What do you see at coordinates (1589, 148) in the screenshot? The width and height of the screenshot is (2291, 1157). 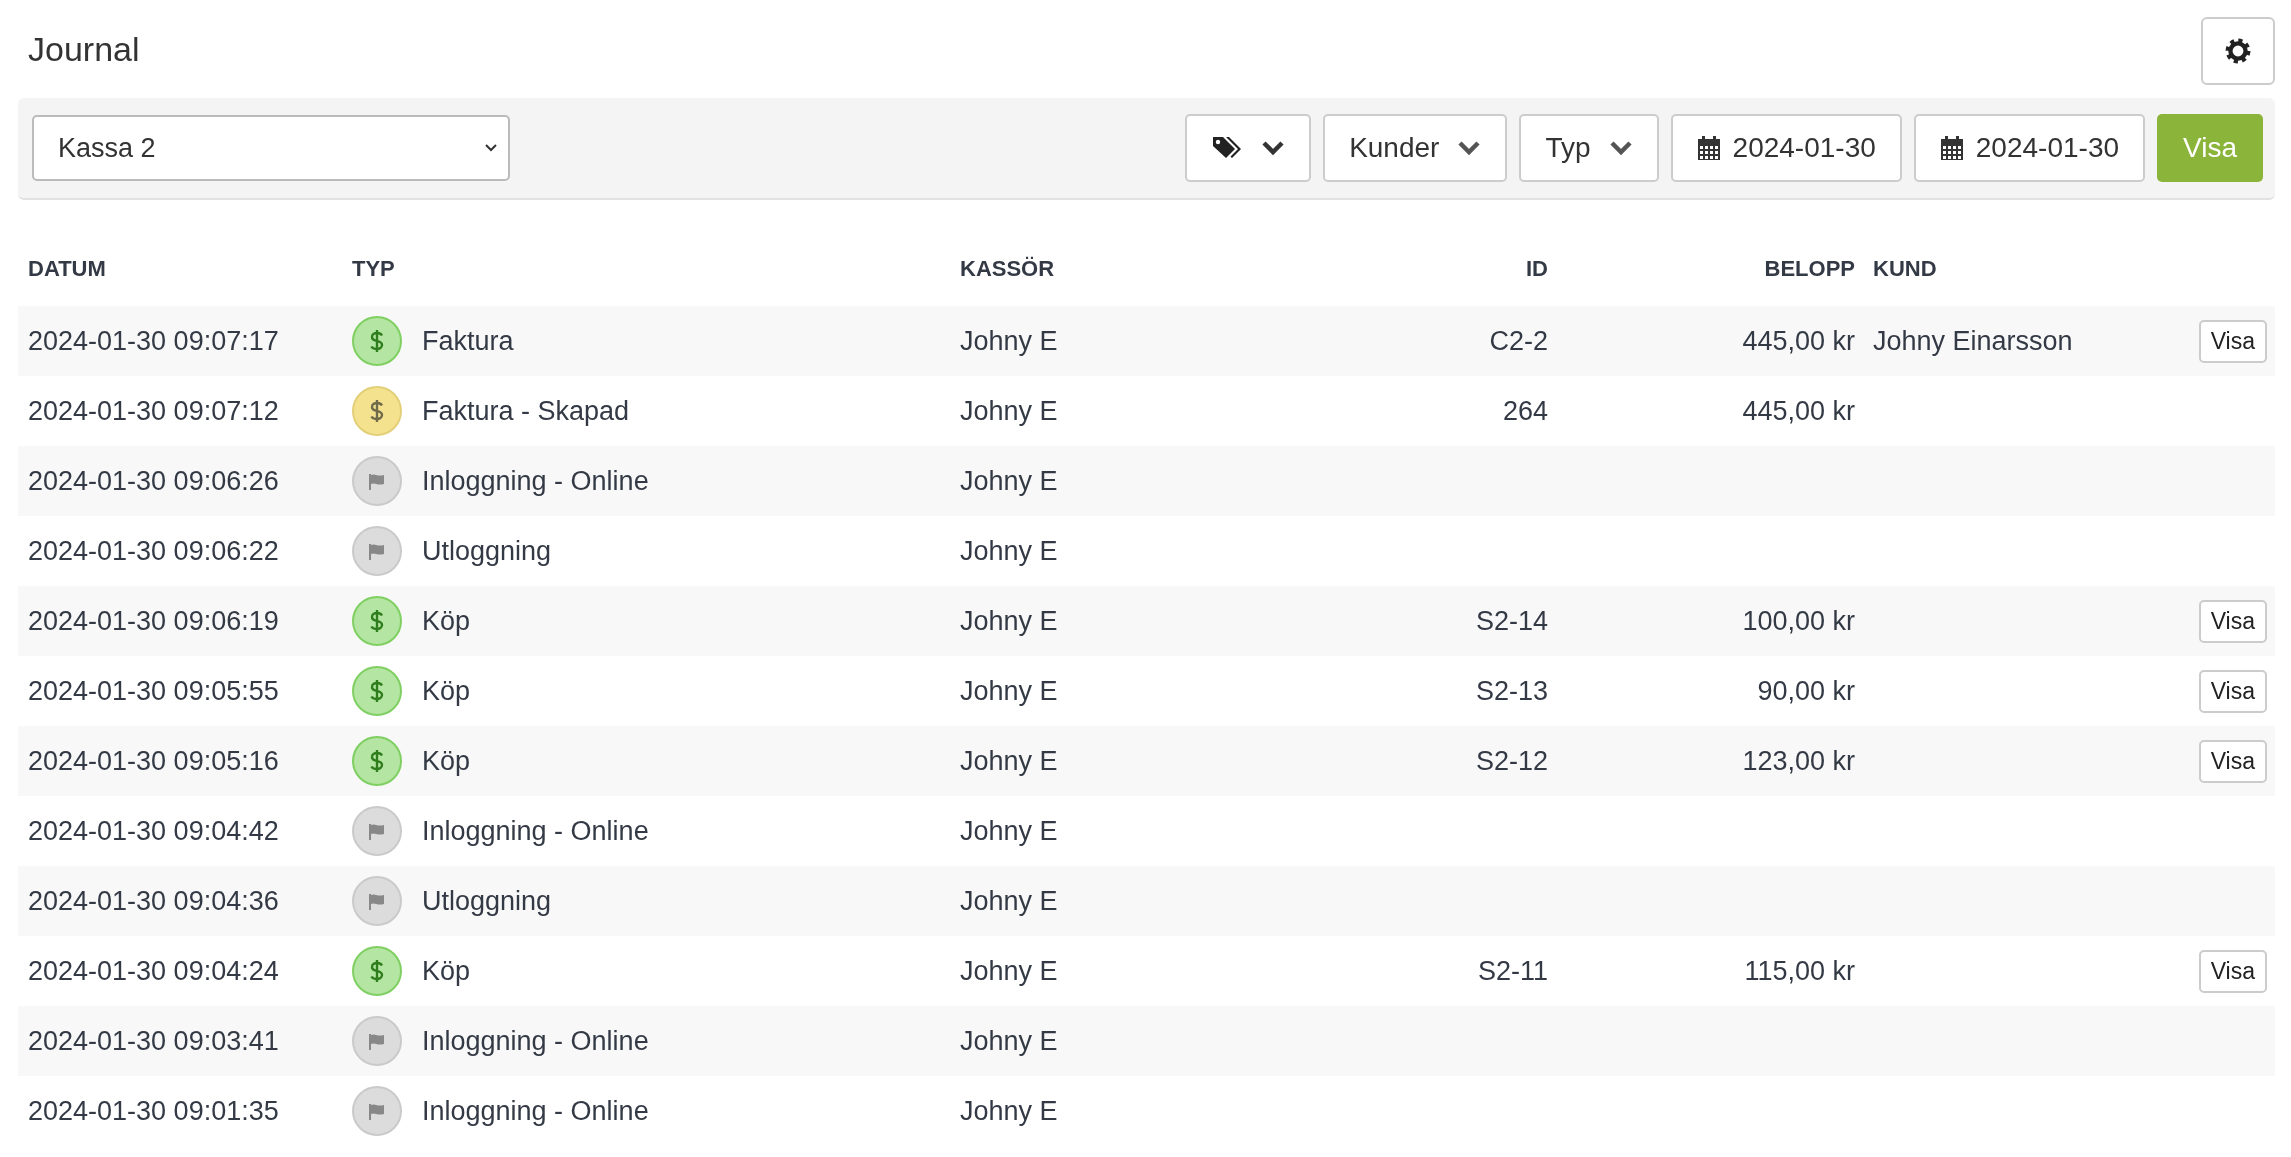 I see `dropdown-button: Typ` at bounding box center [1589, 148].